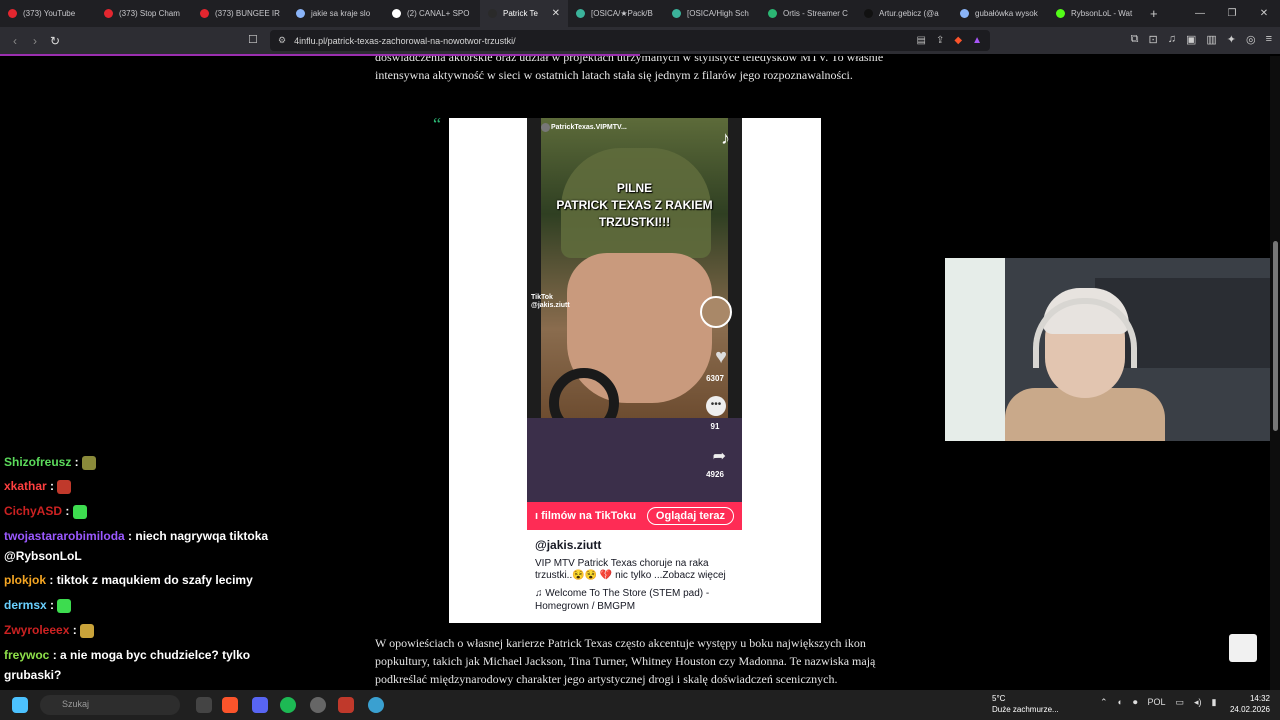  I want to click on scrollbar, so click(1275, 373).